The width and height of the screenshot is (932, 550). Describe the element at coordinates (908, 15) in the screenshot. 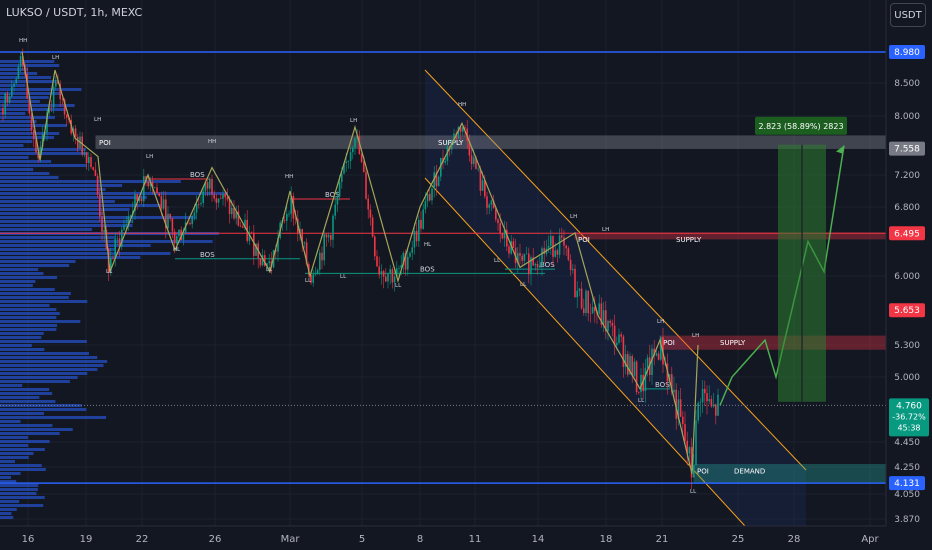

I see `currency-button: USDT` at that location.